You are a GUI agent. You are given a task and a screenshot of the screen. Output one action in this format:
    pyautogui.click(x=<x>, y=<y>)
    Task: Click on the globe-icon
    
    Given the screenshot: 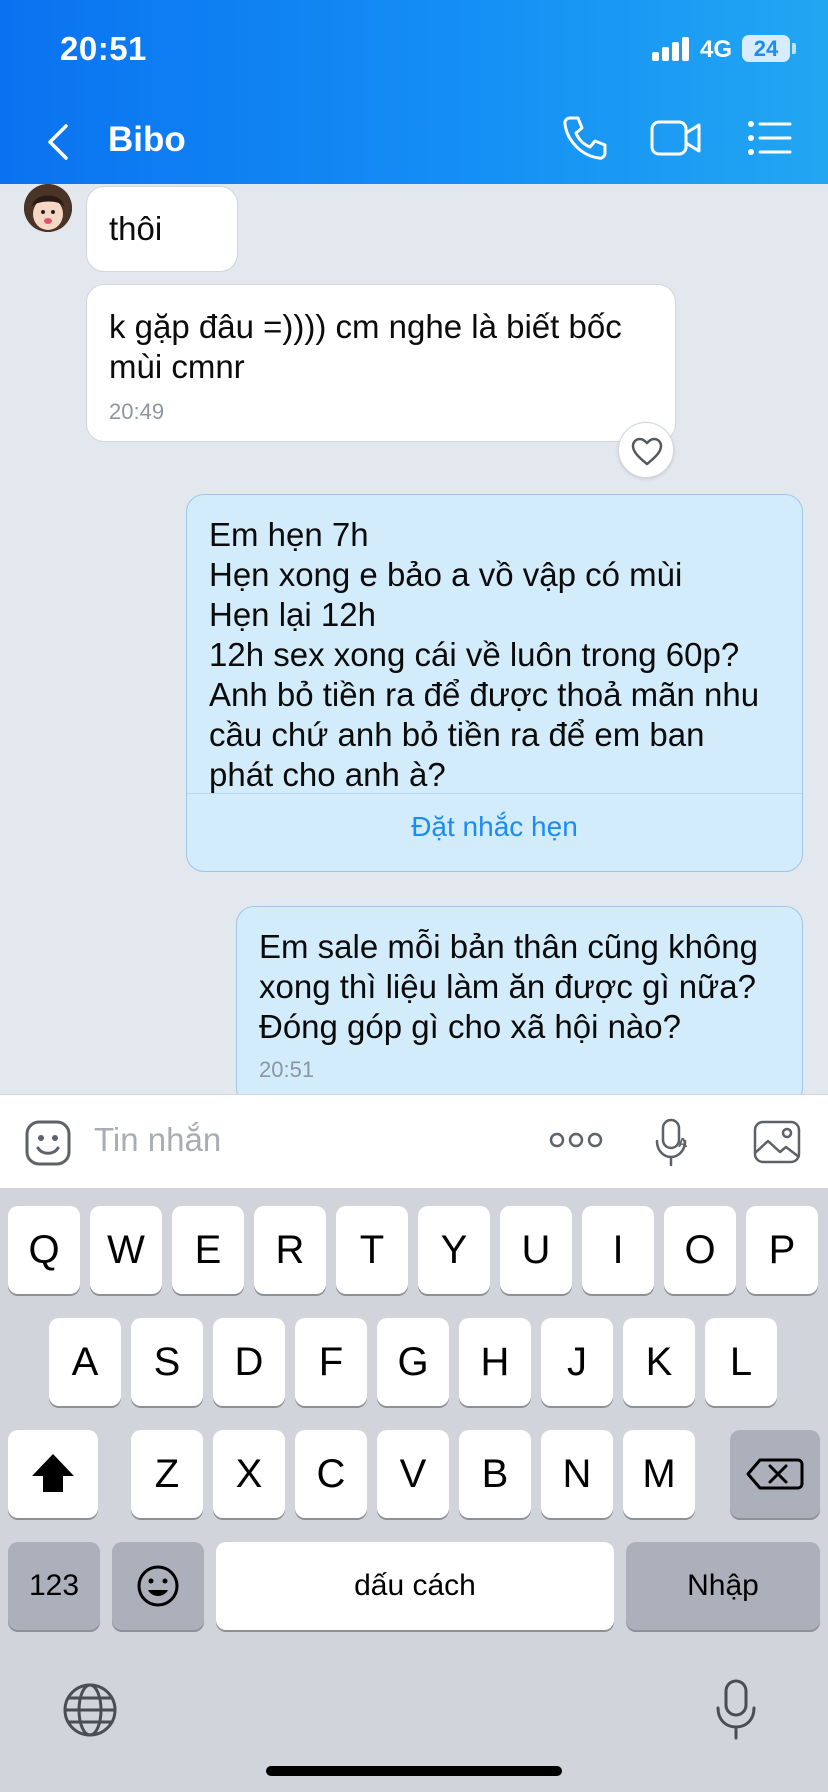 What is the action you would take?
    pyautogui.click(x=90, y=1710)
    